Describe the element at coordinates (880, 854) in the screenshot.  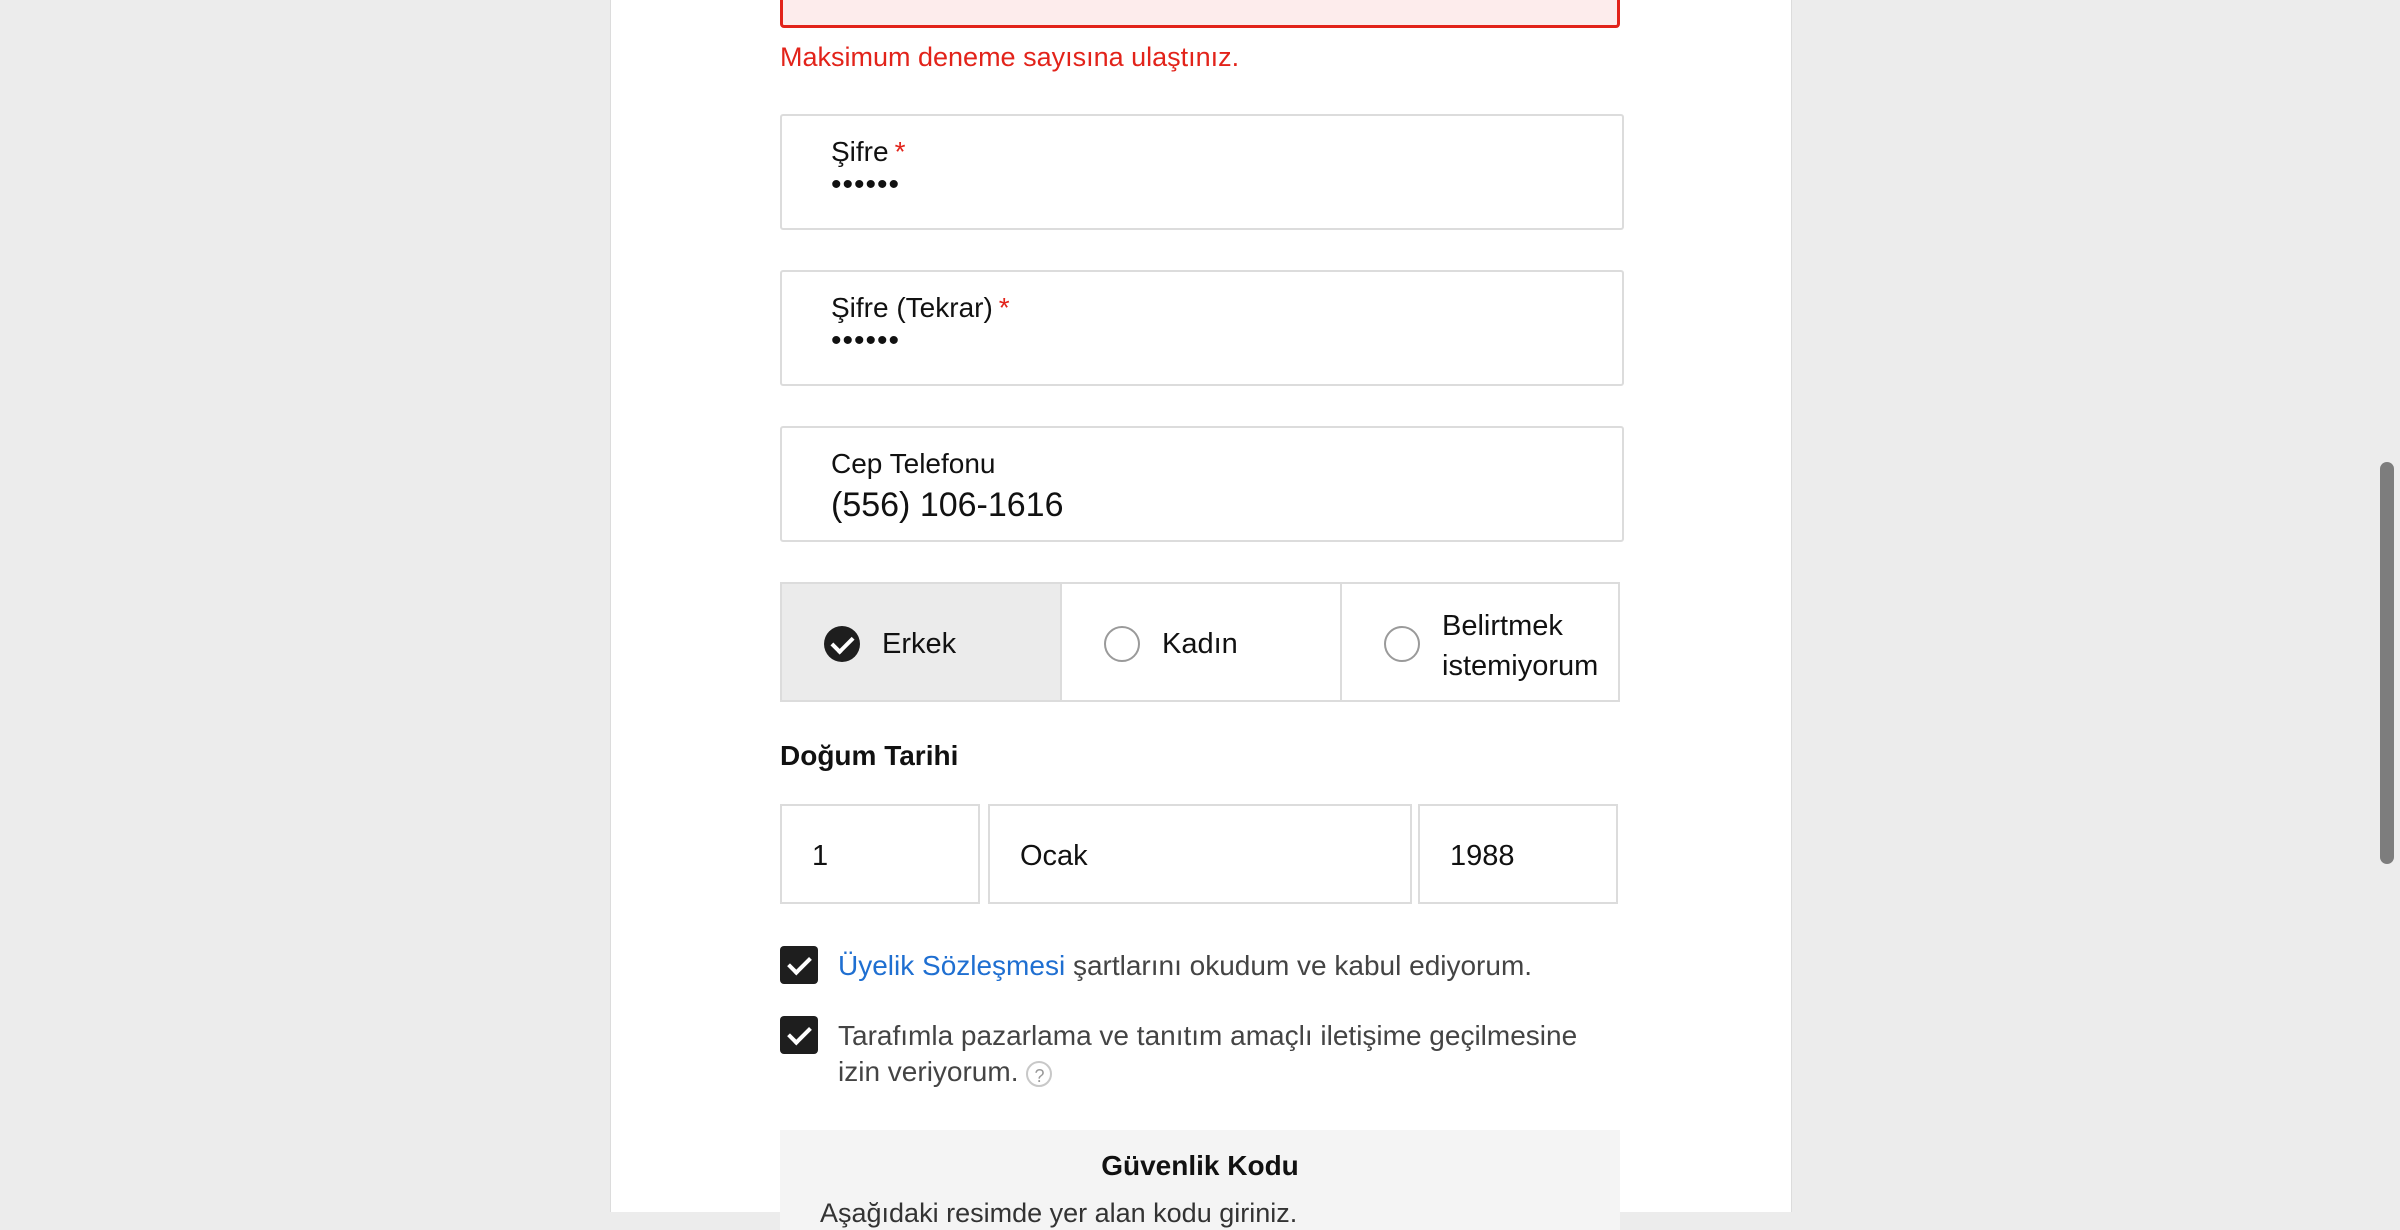
I see `birth-day-select: 1` at that location.